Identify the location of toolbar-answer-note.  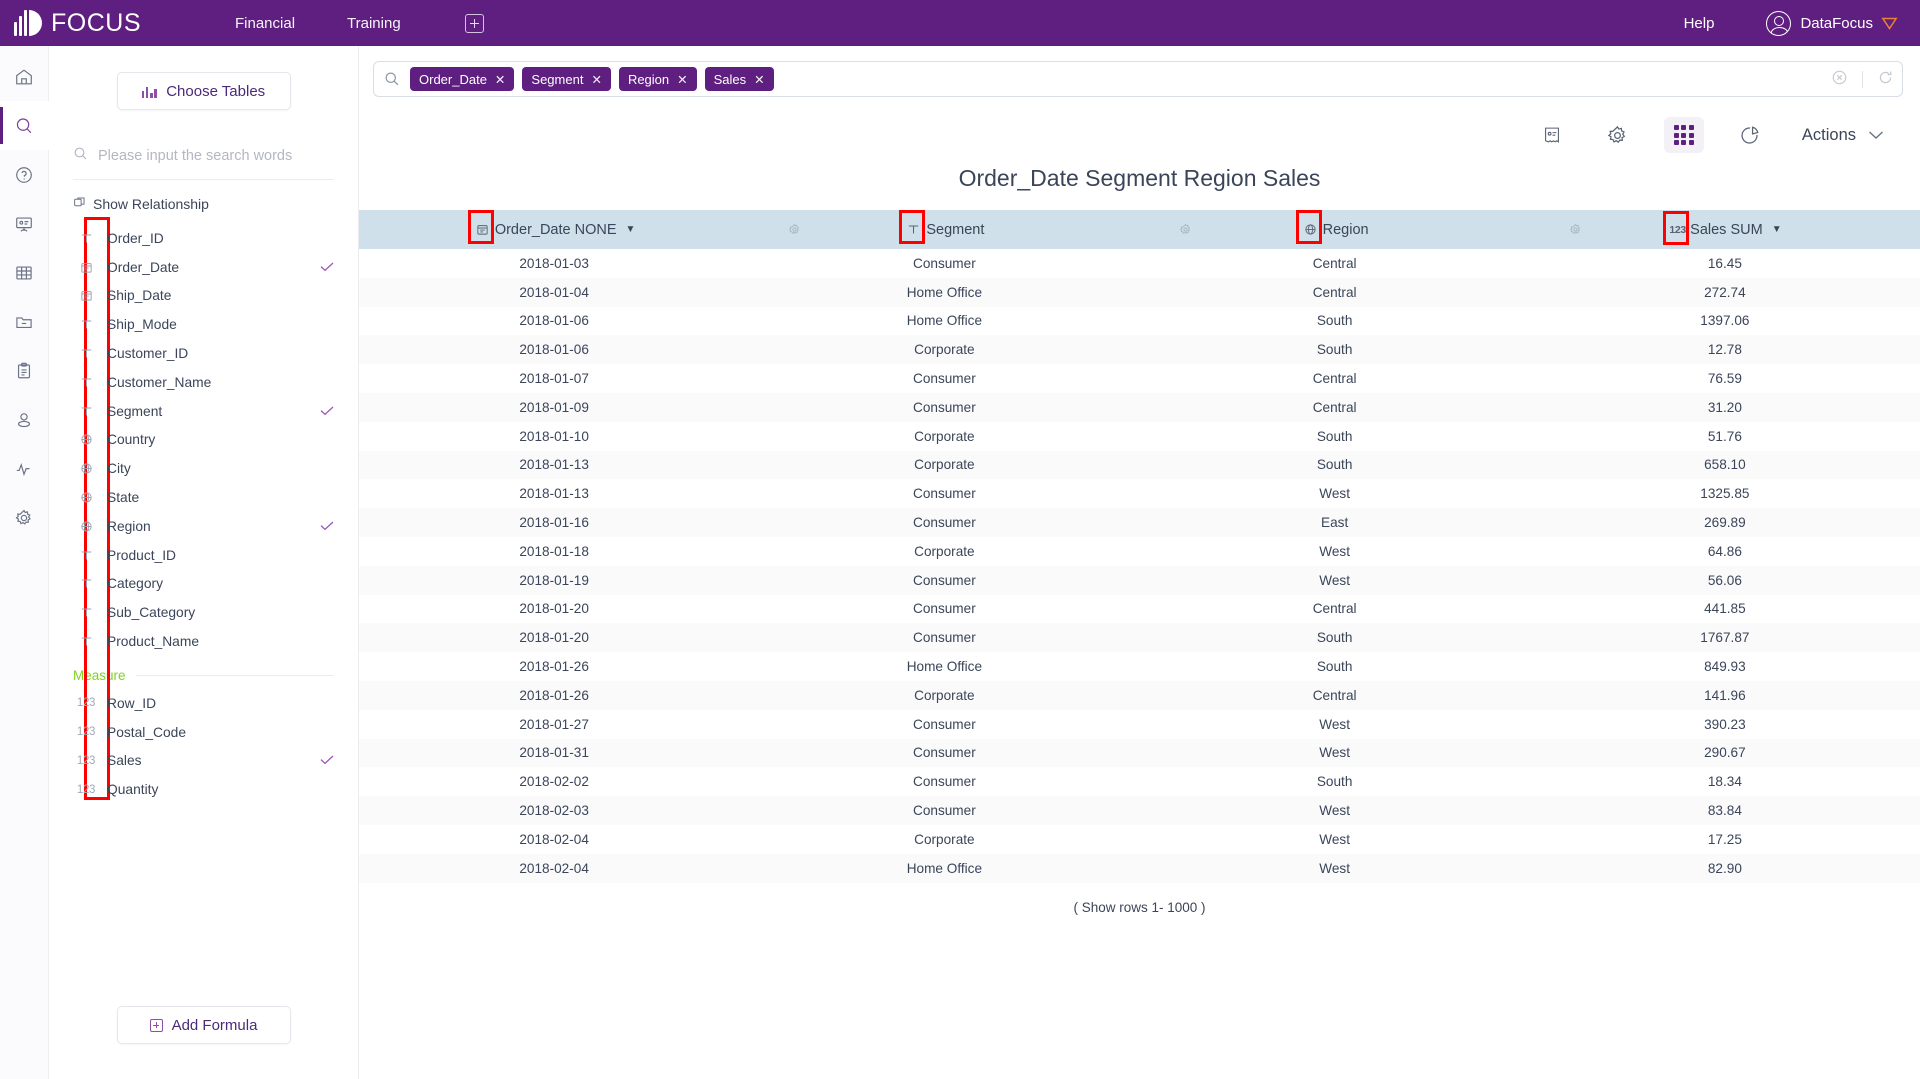
(1552, 135).